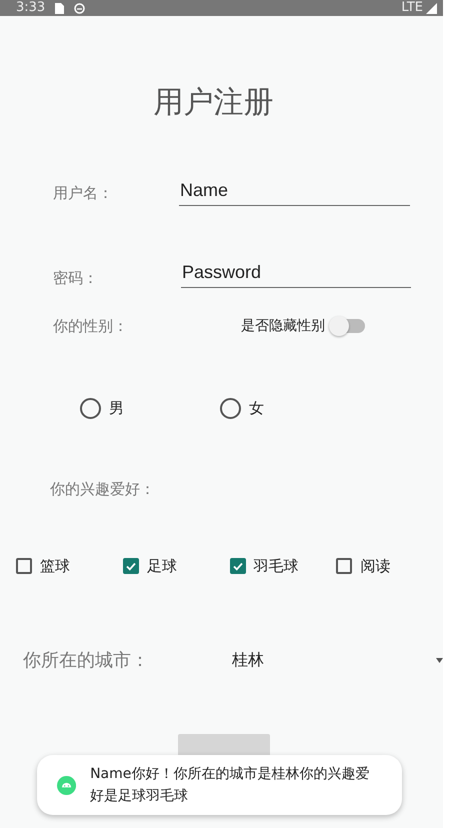 This screenshot has width=462, height=828. Describe the element at coordinates (86, 660) in the screenshot. I see `field-label: 你所在的城市：` at that location.